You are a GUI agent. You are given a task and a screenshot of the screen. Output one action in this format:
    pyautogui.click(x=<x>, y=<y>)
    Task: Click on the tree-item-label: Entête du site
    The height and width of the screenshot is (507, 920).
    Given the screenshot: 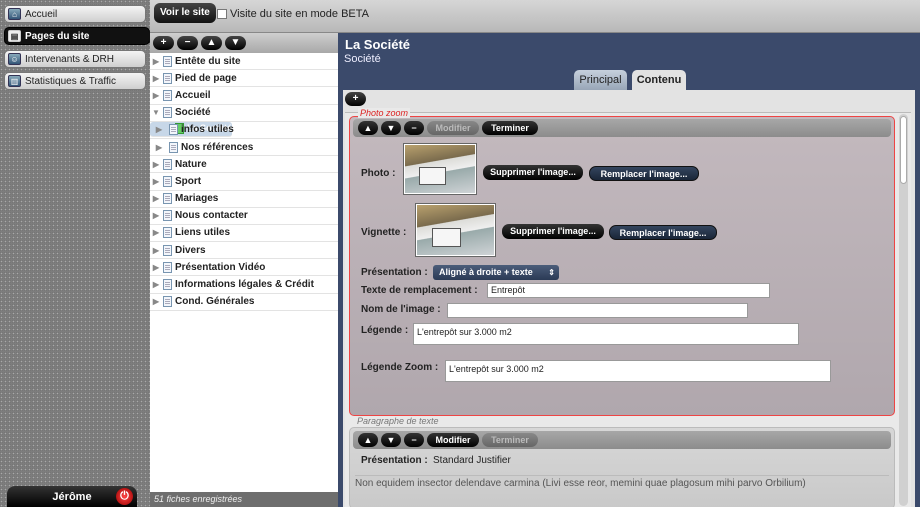 What is the action you would take?
    pyautogui.click(x=208, y=61)
    